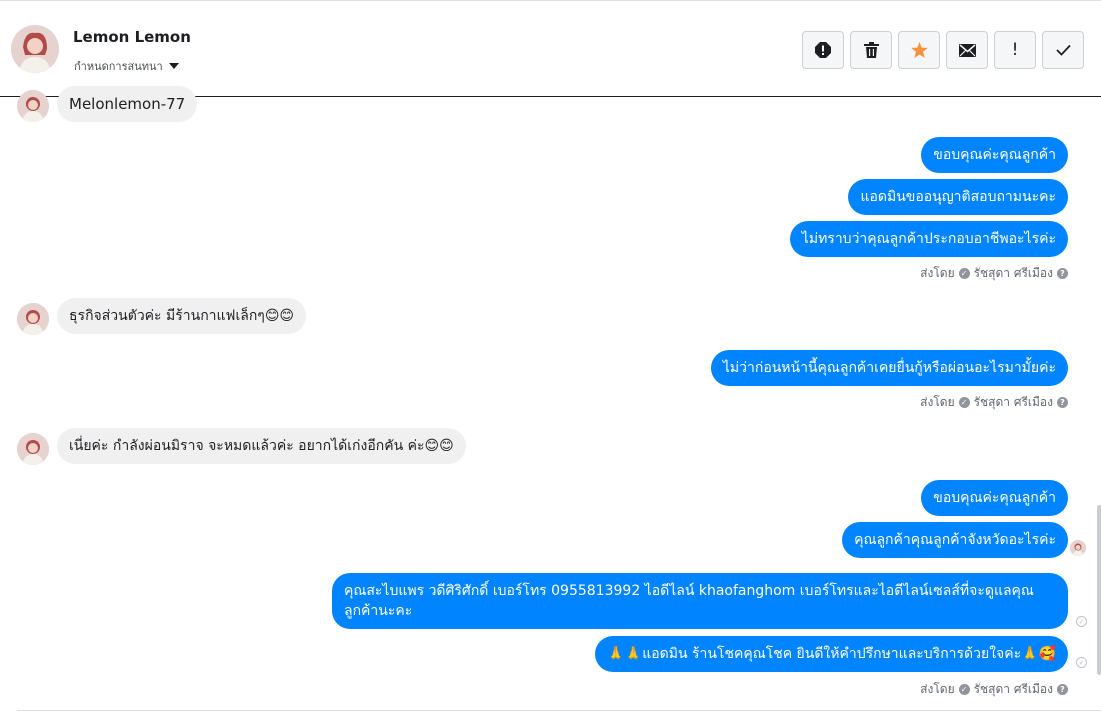 Image resolution: width=1101 pixels, height=712 pixels. I want to click on conversation-header: Lemon Lemon กำหนดการสนทนา !, so click(550, 48).